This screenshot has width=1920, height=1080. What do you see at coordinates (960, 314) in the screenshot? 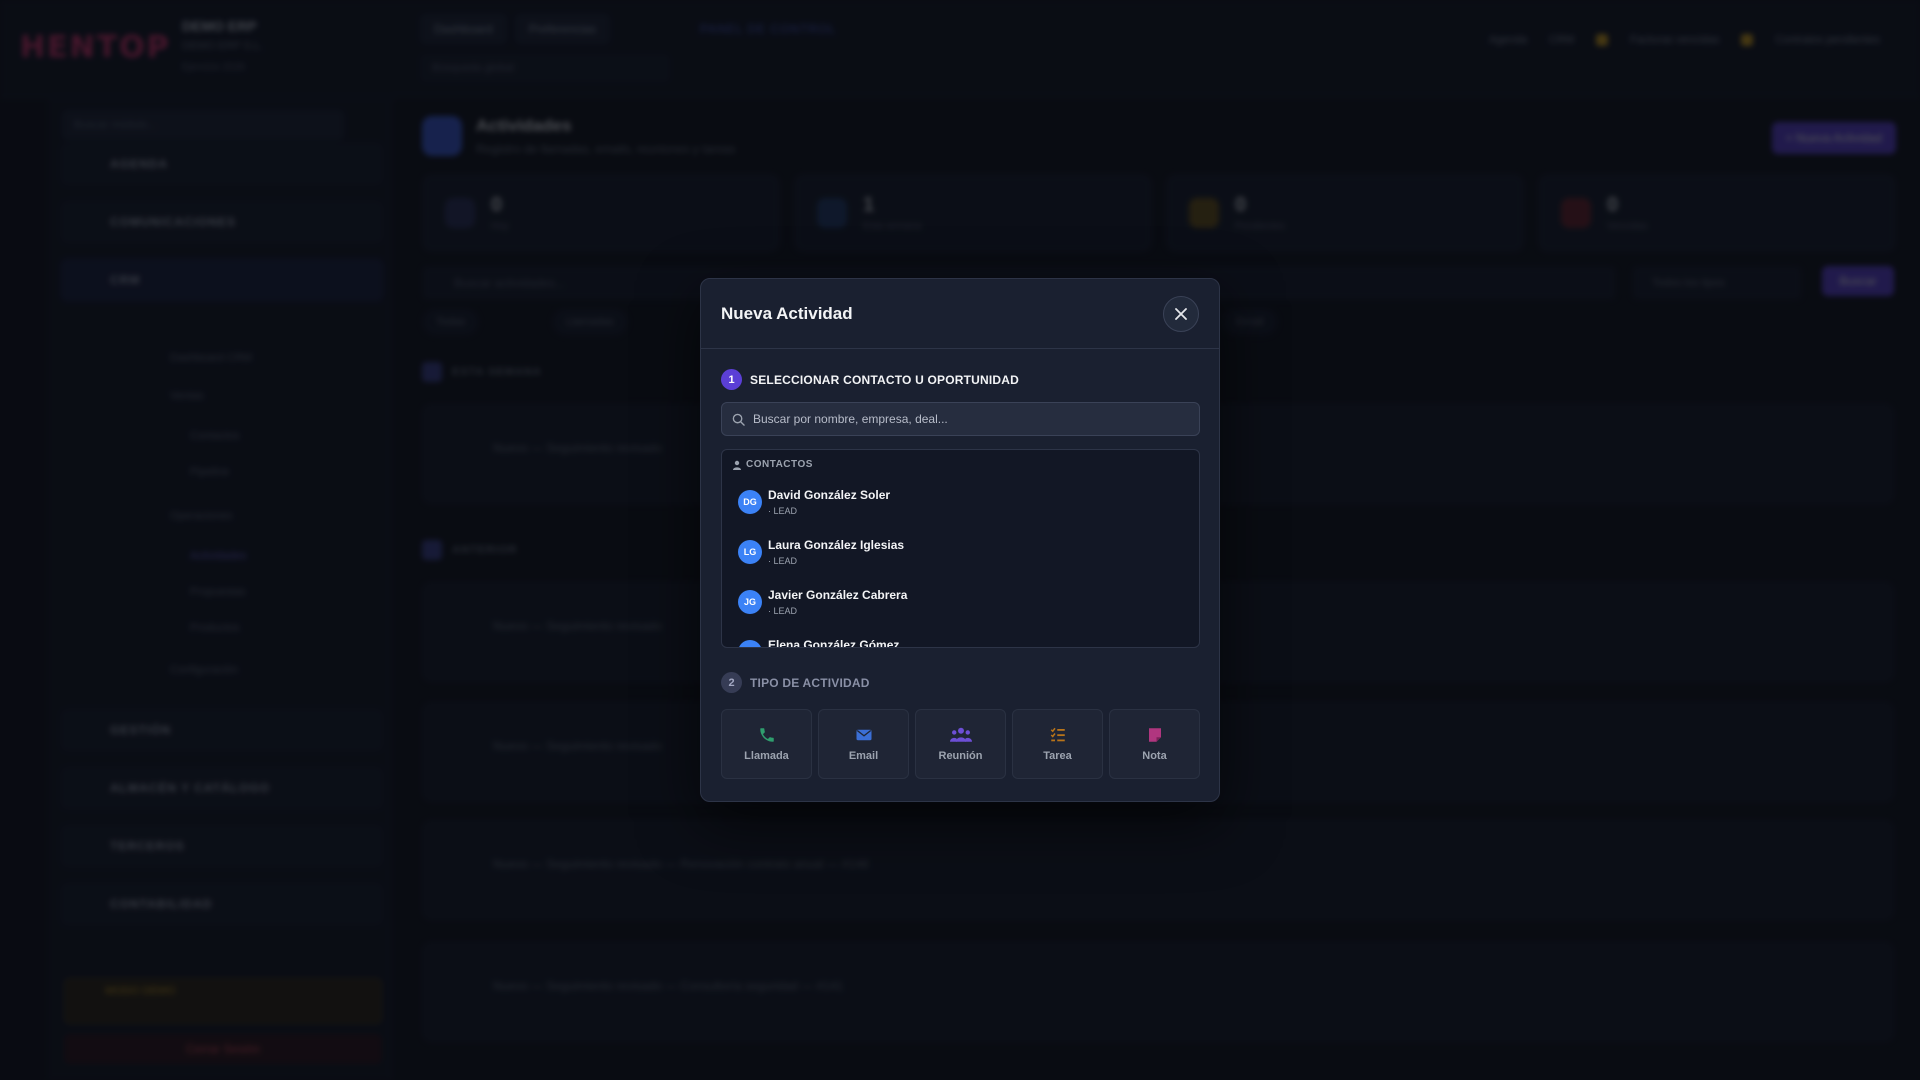
I see `modal-header: Nueva Actividad` at bounding box center [960, 314].